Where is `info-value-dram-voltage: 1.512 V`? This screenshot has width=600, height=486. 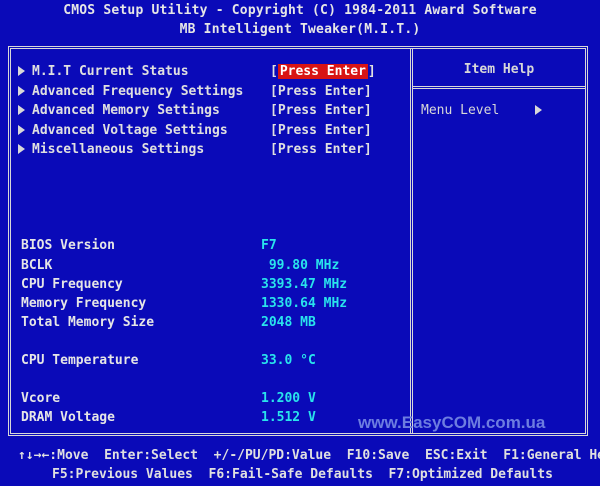 info-value-dram-voltage: 1.512 V is located at coordinates (288, 417).